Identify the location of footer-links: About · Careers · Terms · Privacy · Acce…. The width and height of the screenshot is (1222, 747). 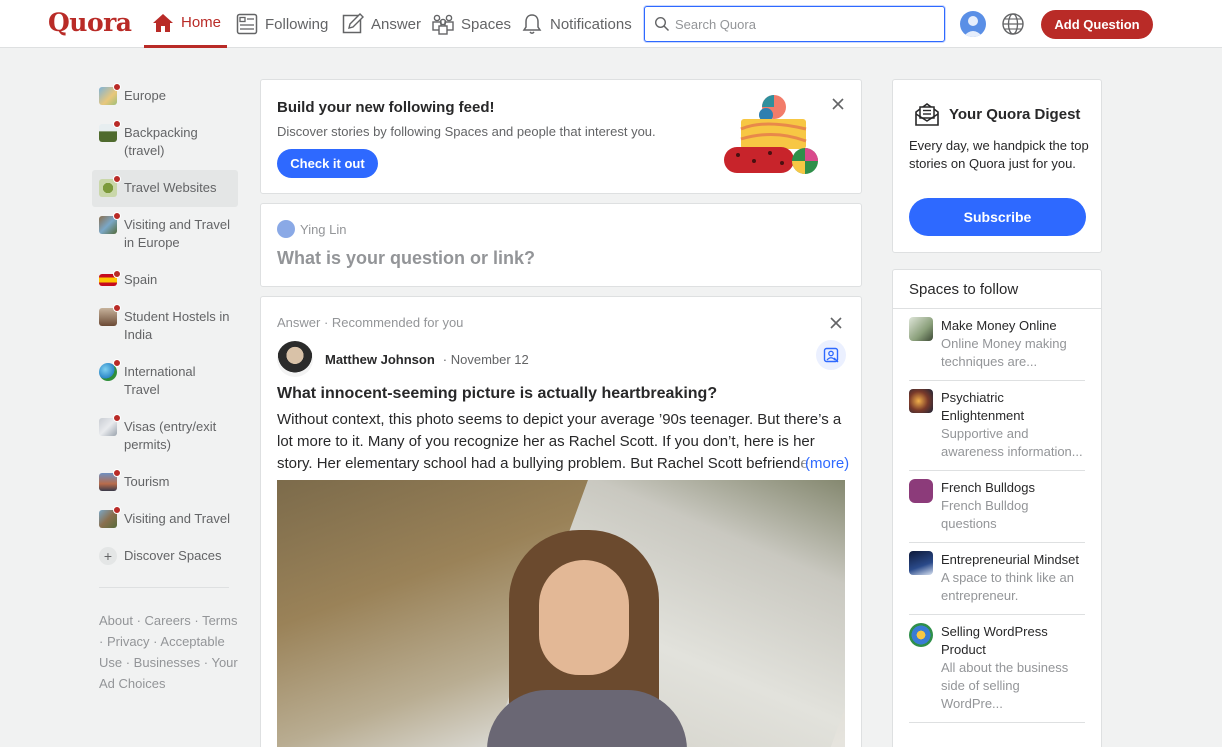
(169, 652).